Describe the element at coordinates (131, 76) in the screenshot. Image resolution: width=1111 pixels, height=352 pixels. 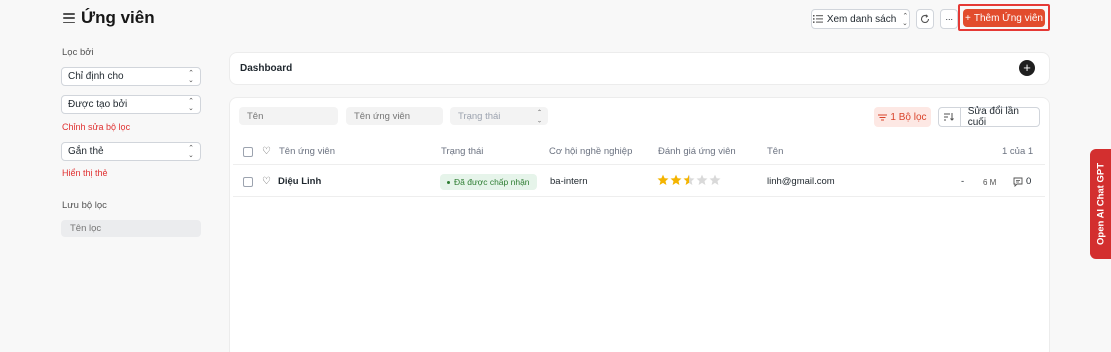
I see `assigned-to-select: Chỉ định cho ⌃ ⌃` at that location.